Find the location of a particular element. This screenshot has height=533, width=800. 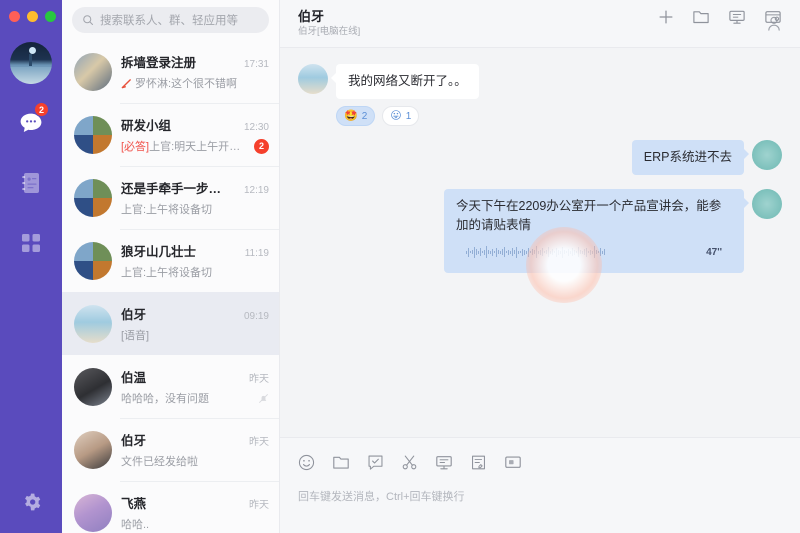

avatar-land is located at coordinates (31, 75).